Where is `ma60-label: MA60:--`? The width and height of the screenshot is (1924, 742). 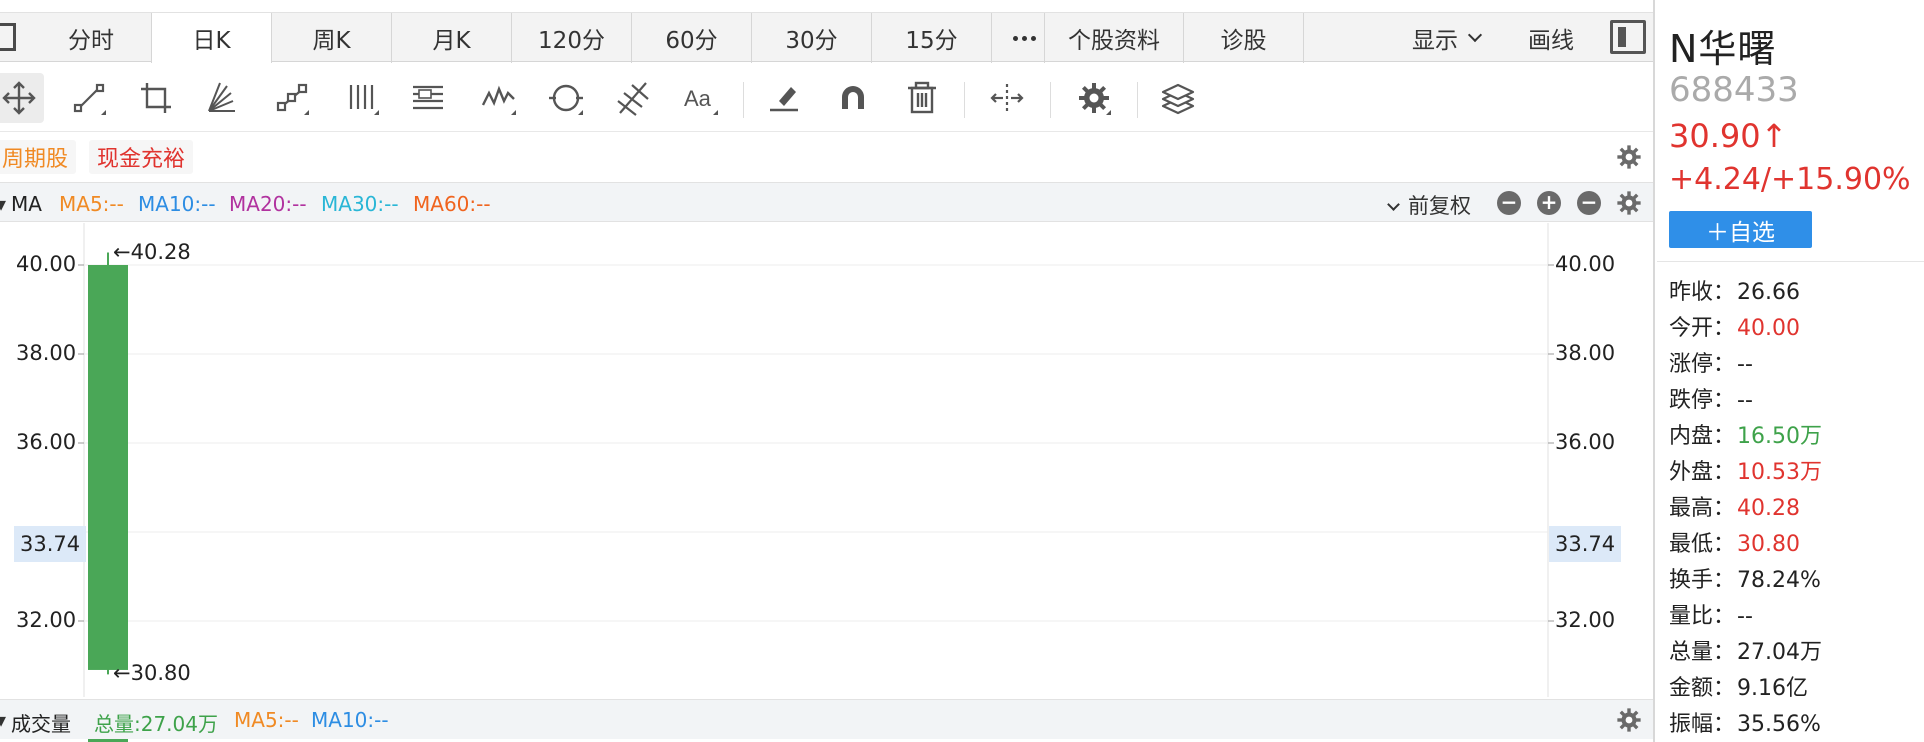 ma60-label: MA60:-- is located at coordinates (452, 204).